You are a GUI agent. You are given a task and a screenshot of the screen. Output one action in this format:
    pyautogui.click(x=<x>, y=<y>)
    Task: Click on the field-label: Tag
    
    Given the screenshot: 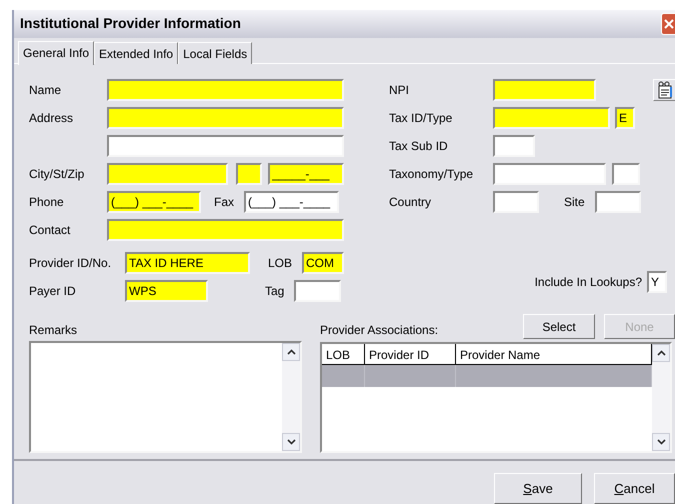 What is the action you would take?
    pyautogui.click(x=274, y=291)
    